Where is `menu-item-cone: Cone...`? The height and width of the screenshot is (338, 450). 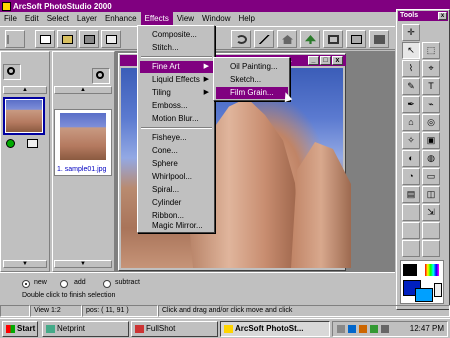 menu-item-cone: Cone... is located at coordinates (176, 151).